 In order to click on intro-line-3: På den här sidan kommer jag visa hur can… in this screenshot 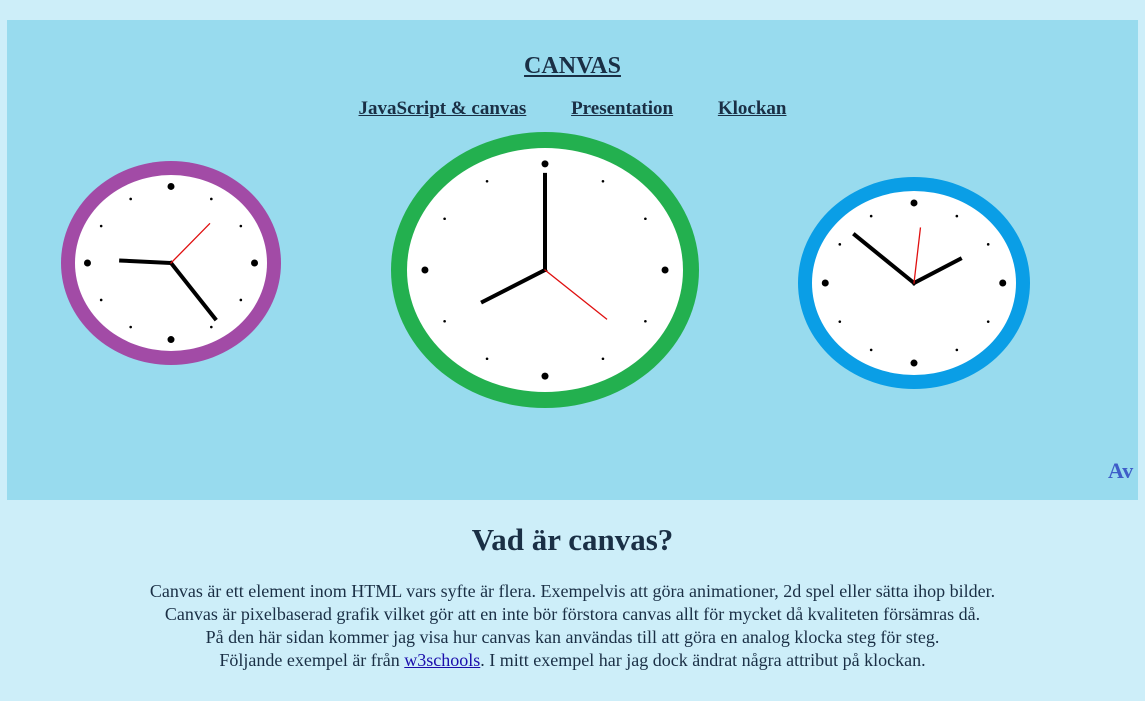, I will do `click(572, 637)`.